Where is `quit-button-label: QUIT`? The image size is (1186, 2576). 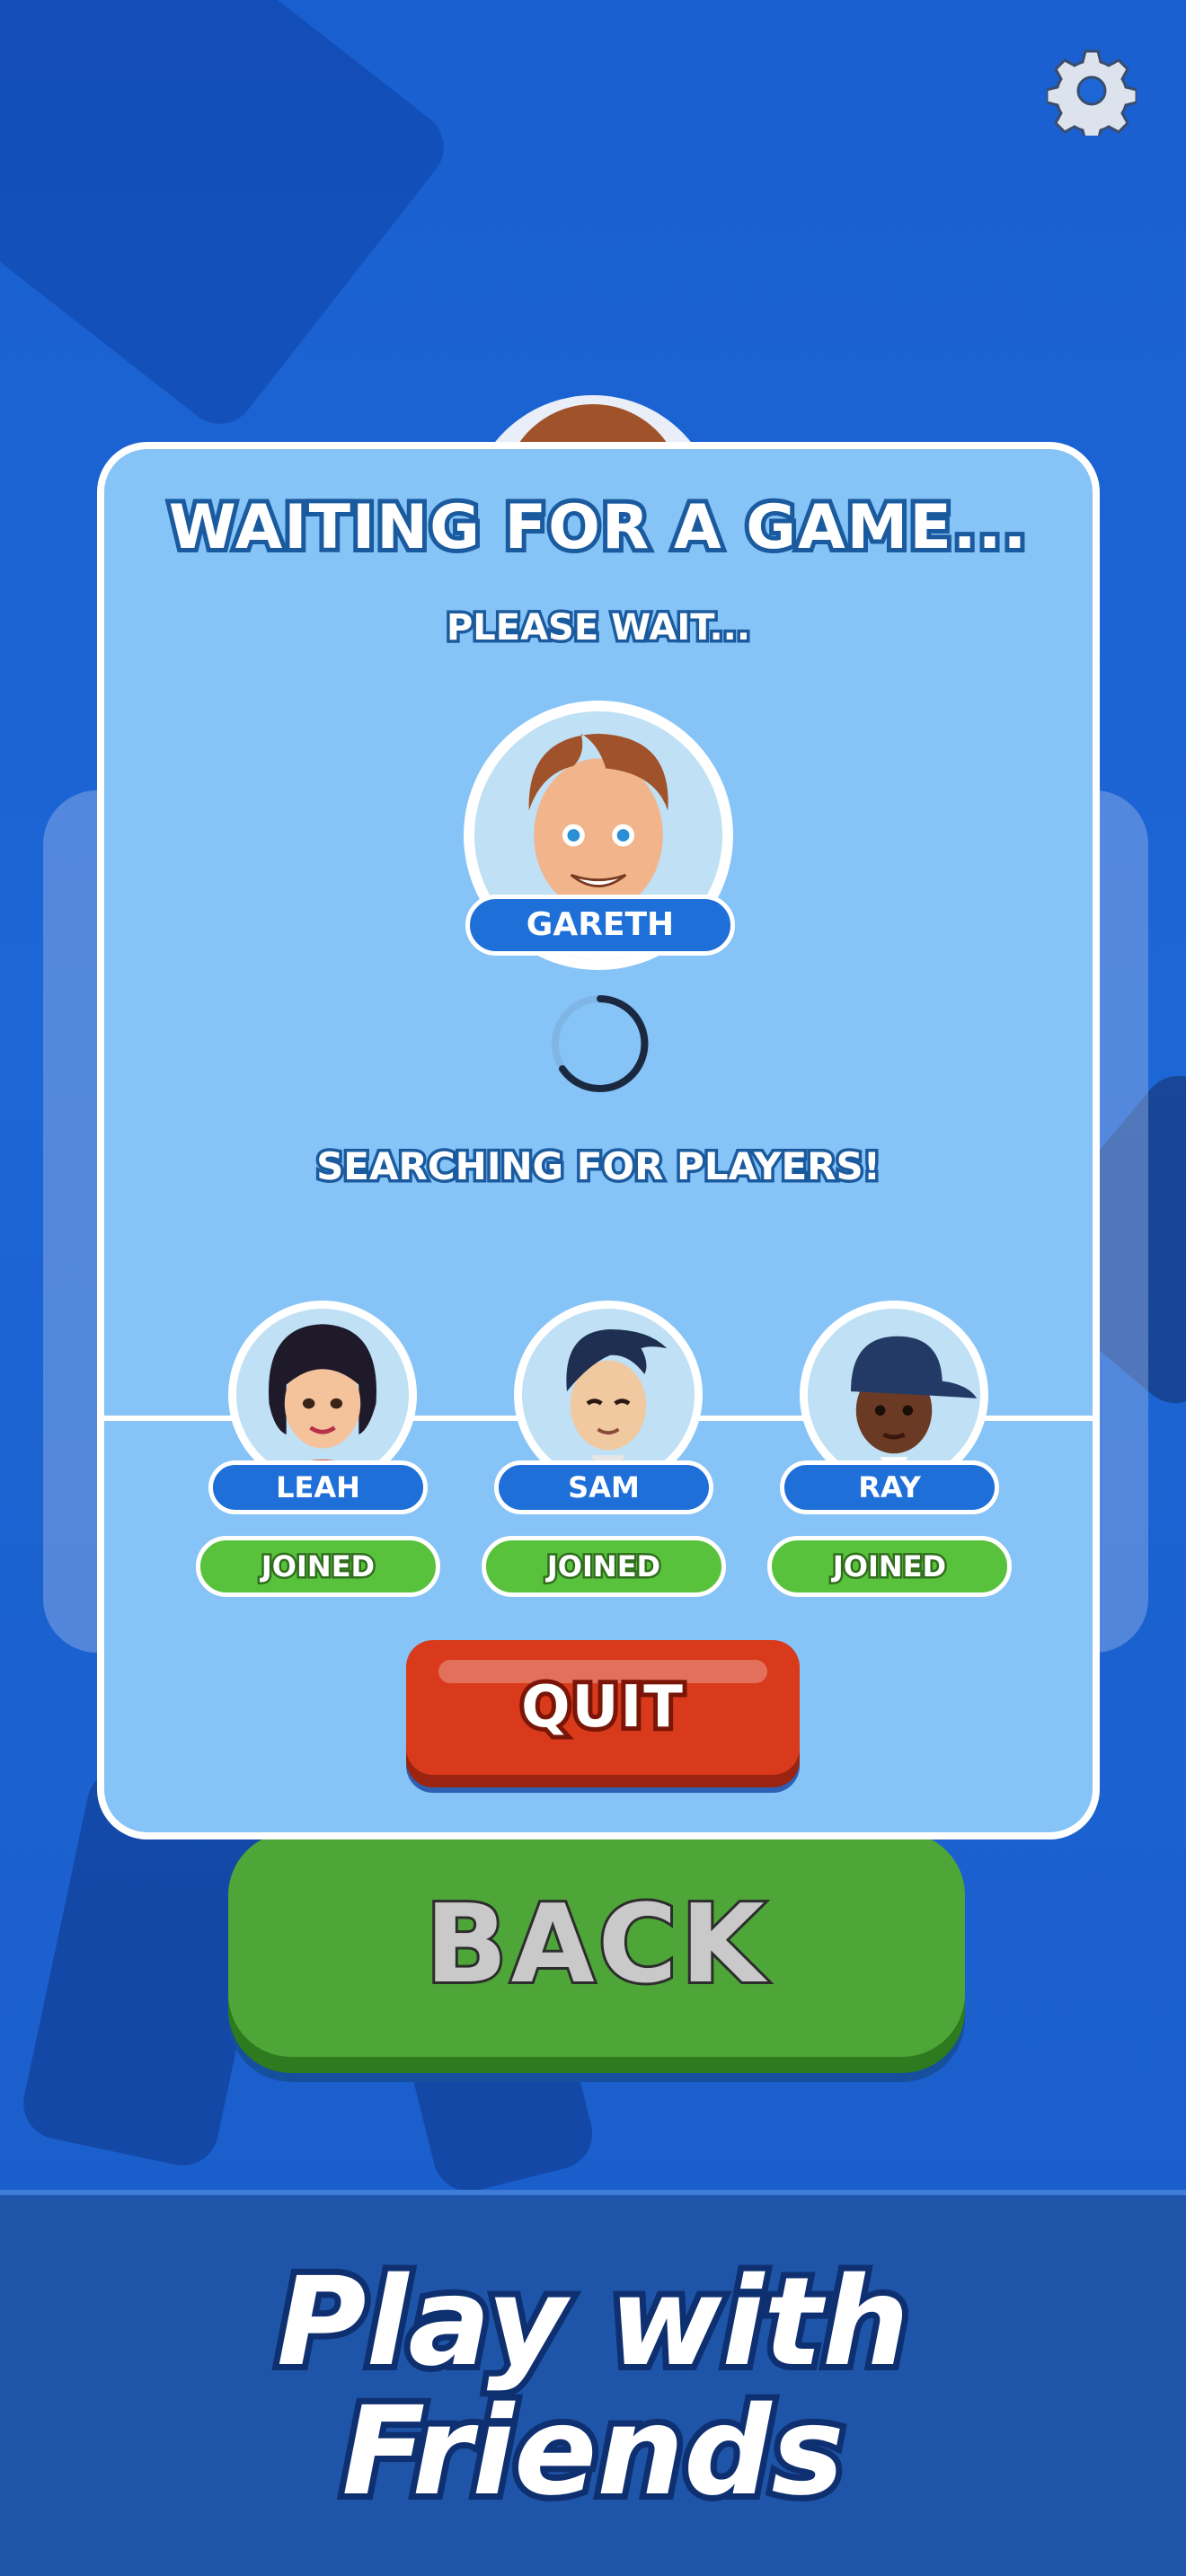 quit-button-label: QUIT is located at coordinates (602, 1707).